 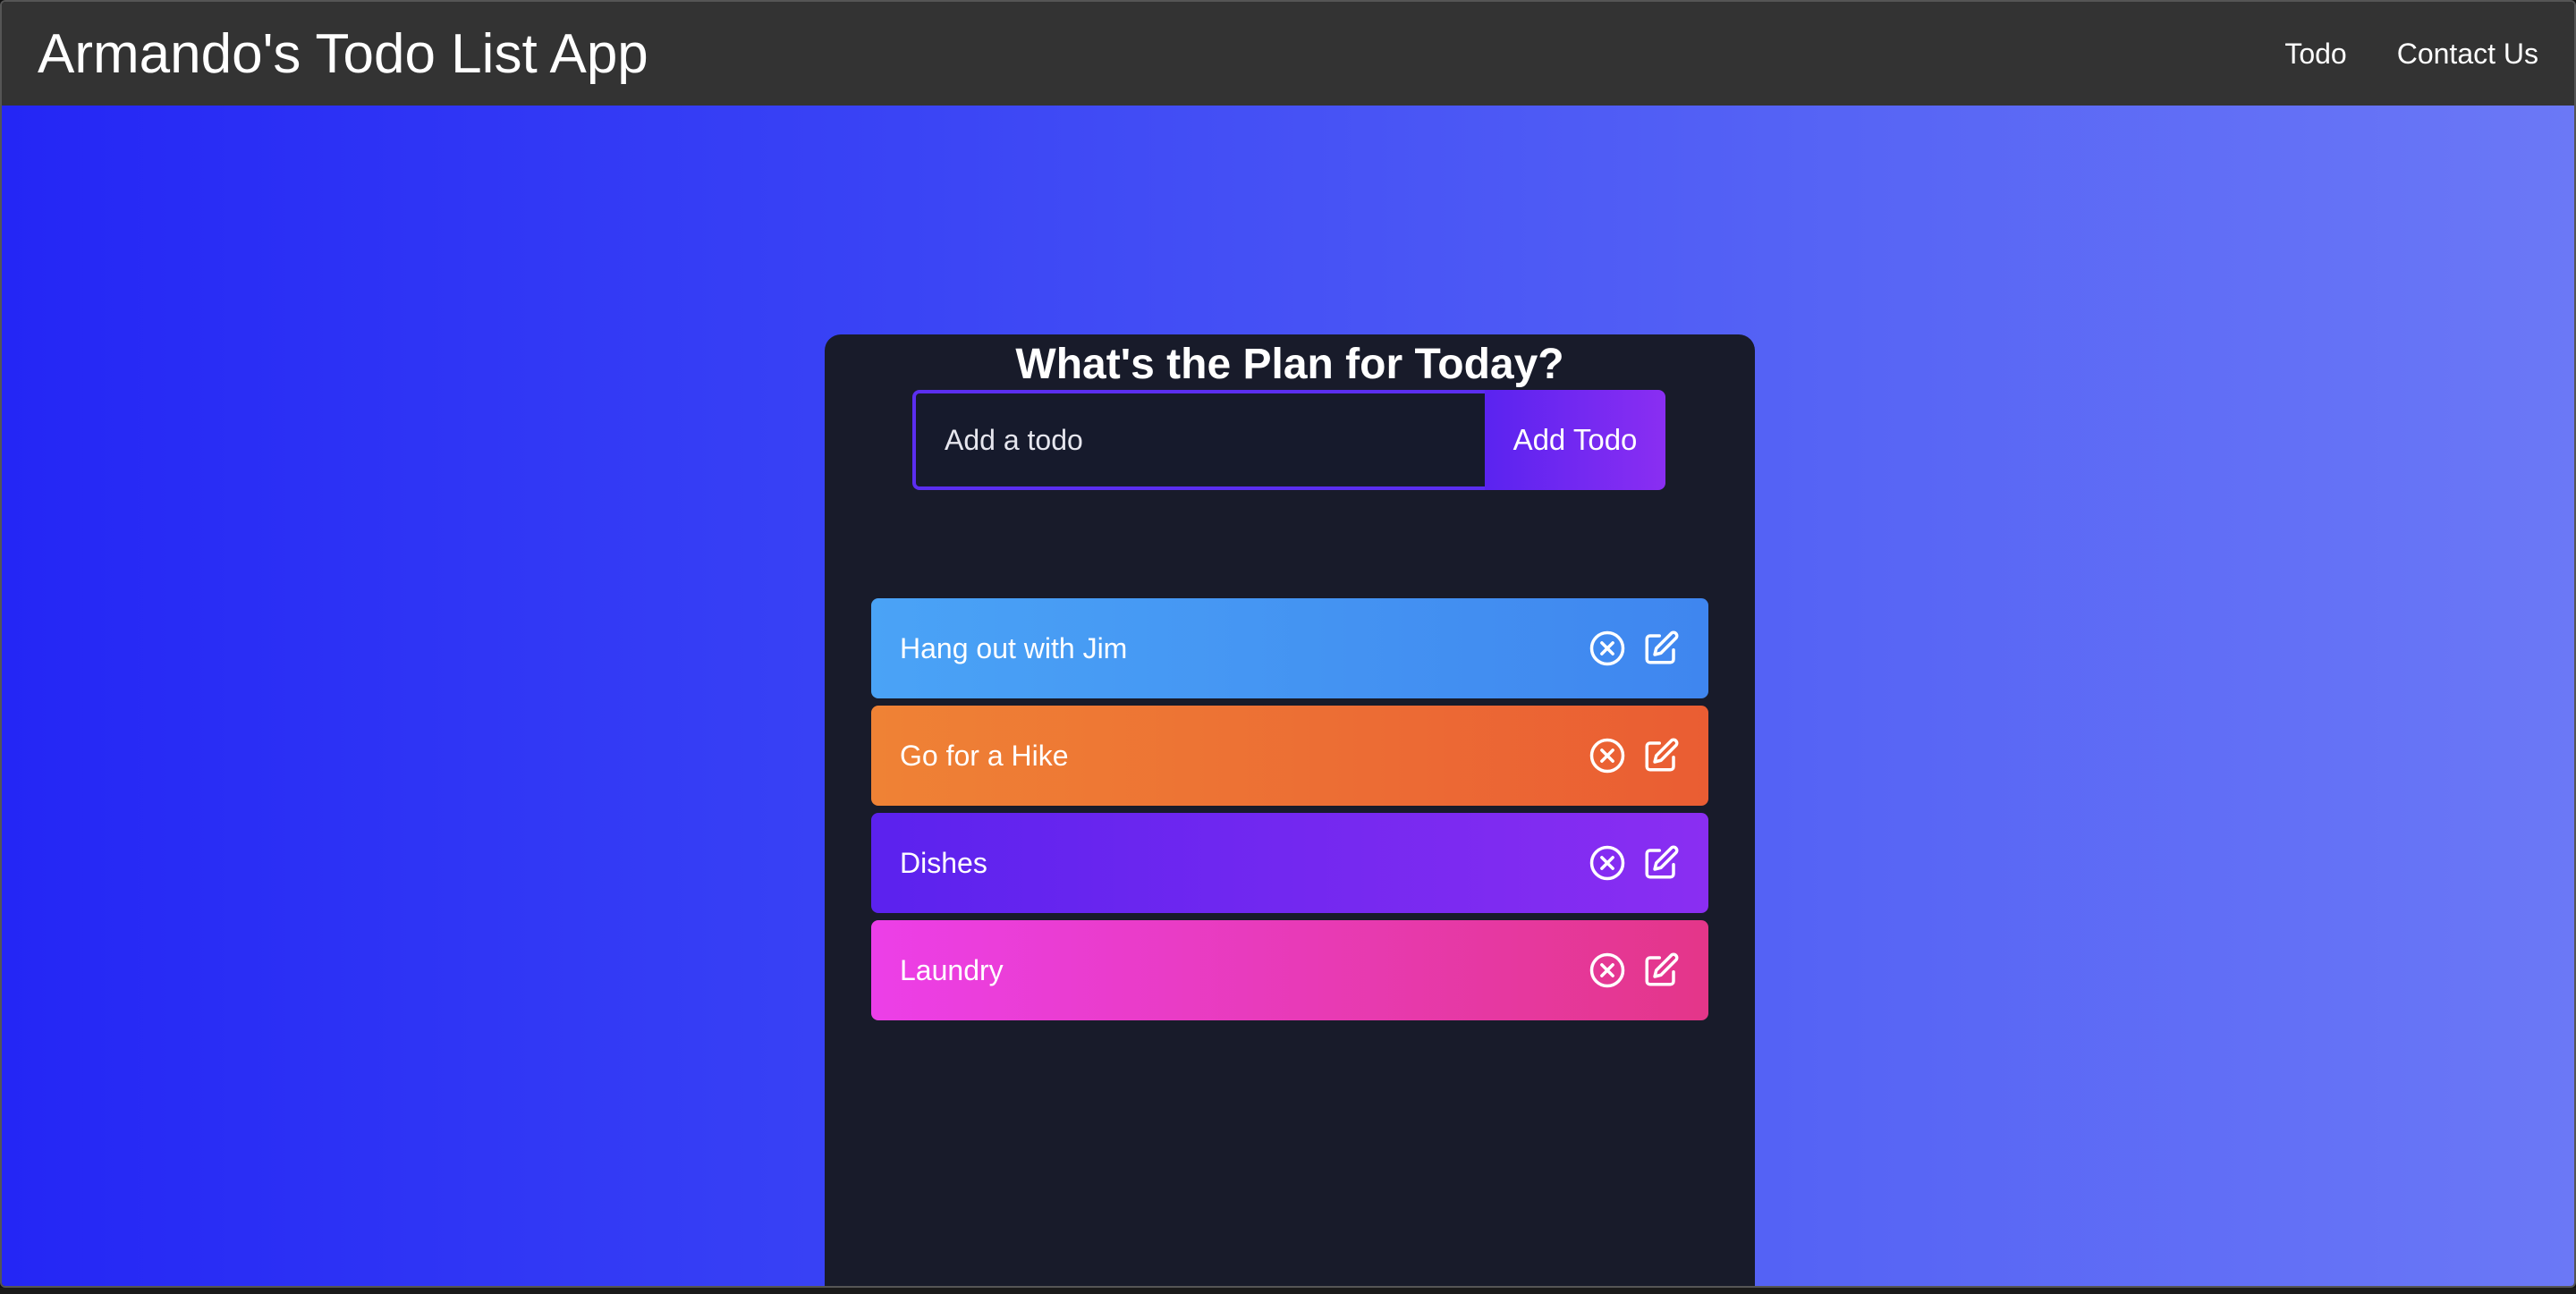 What do you see at coordinates (1289, 756) in the screenshot?
I see `todo-item-go-for-a-hike: Go for a Hike` at bounding box center [1289, 756].